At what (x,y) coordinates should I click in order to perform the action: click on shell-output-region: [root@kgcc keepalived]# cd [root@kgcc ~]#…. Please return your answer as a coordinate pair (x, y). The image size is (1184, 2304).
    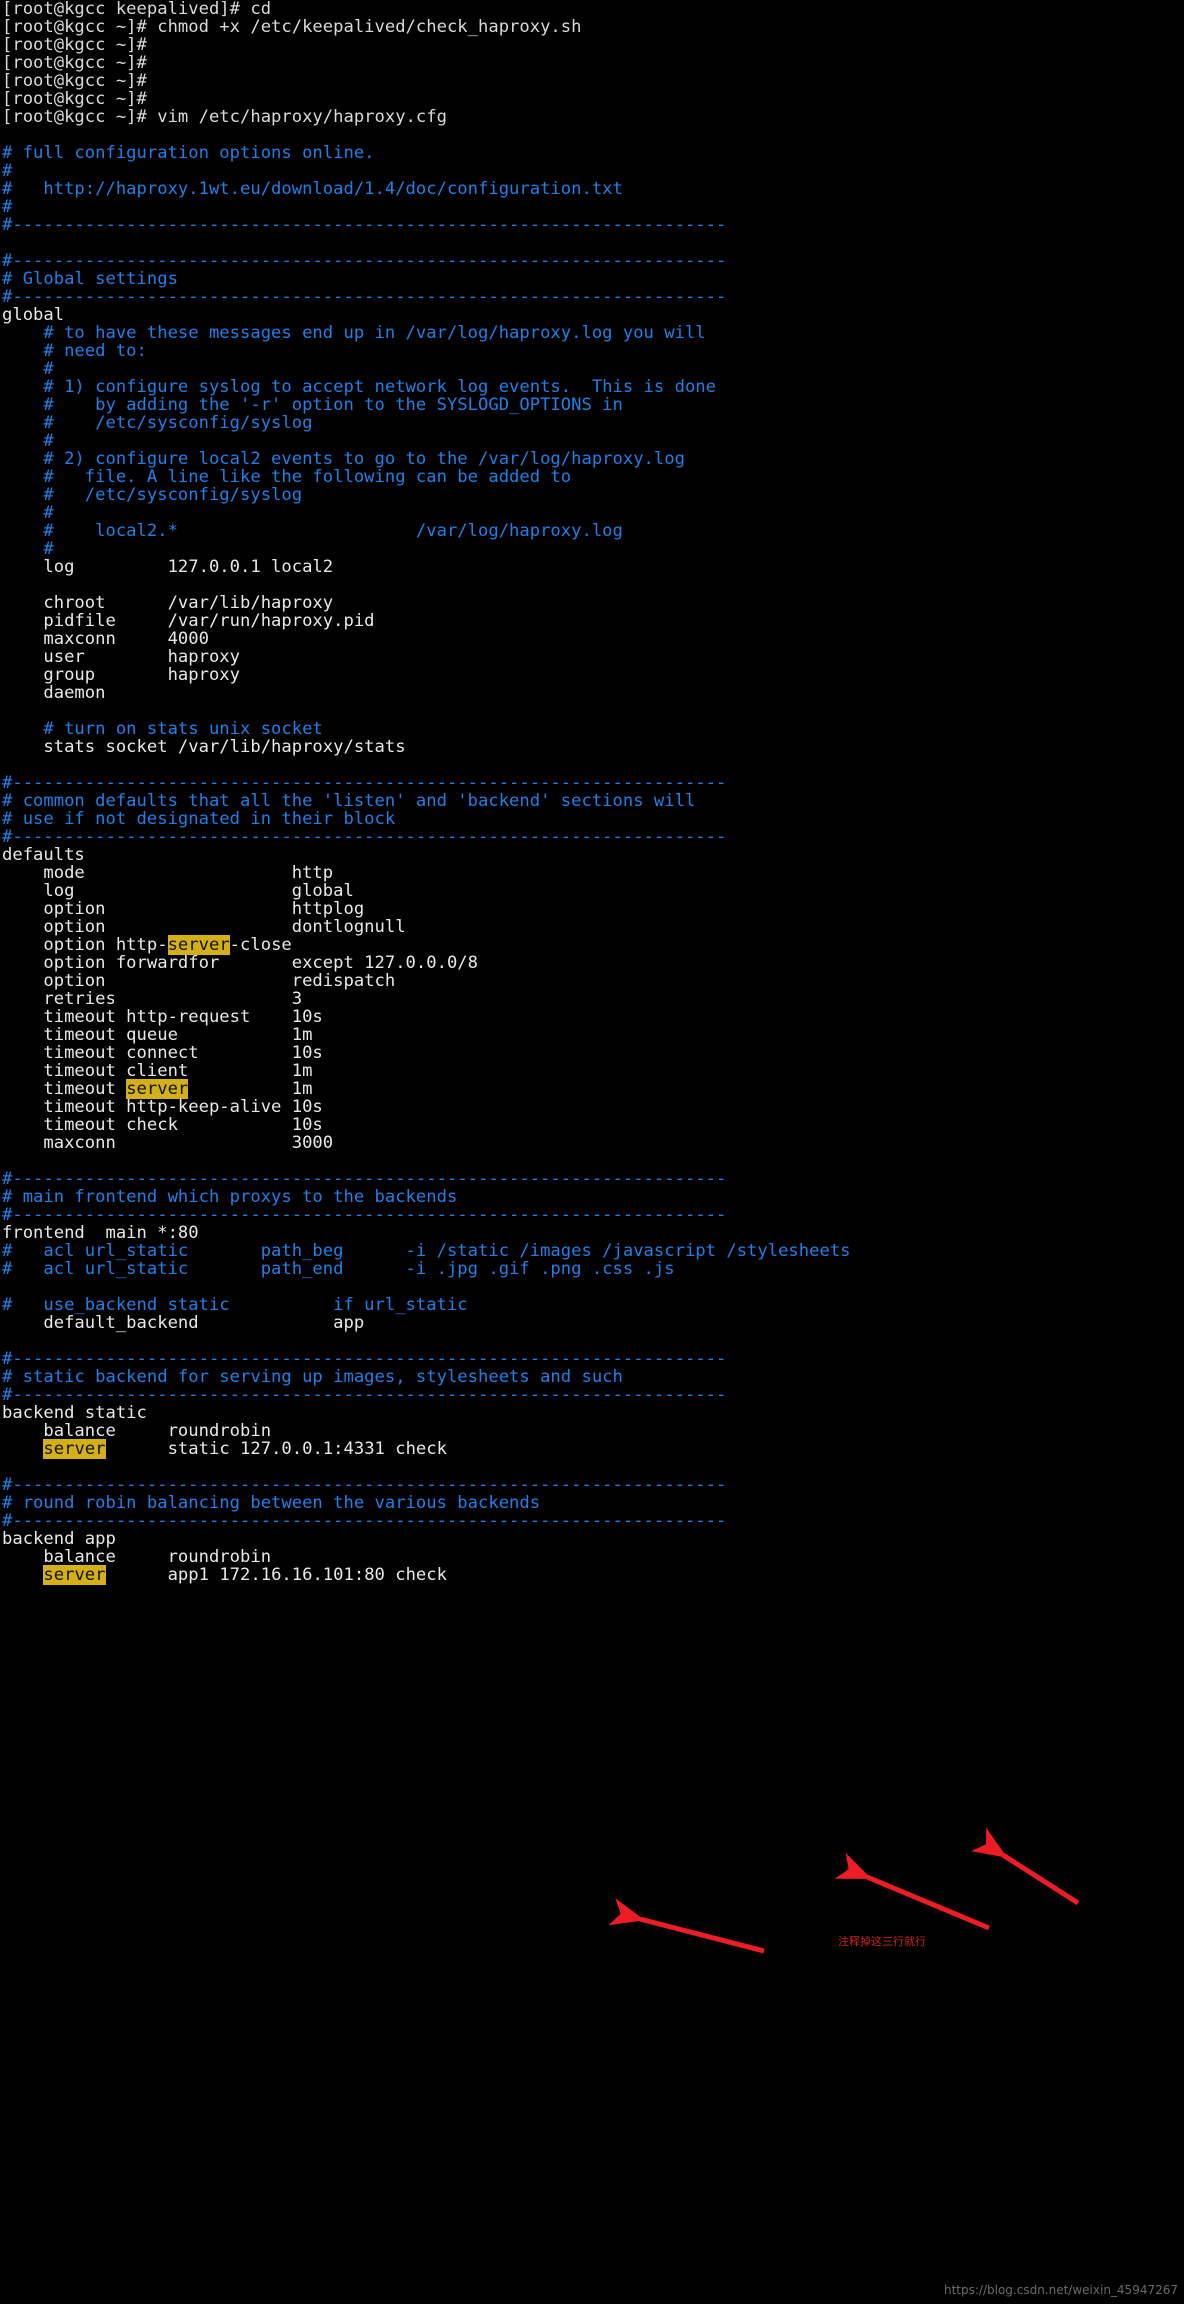
    Looking at the image, I should click on (592, 63).